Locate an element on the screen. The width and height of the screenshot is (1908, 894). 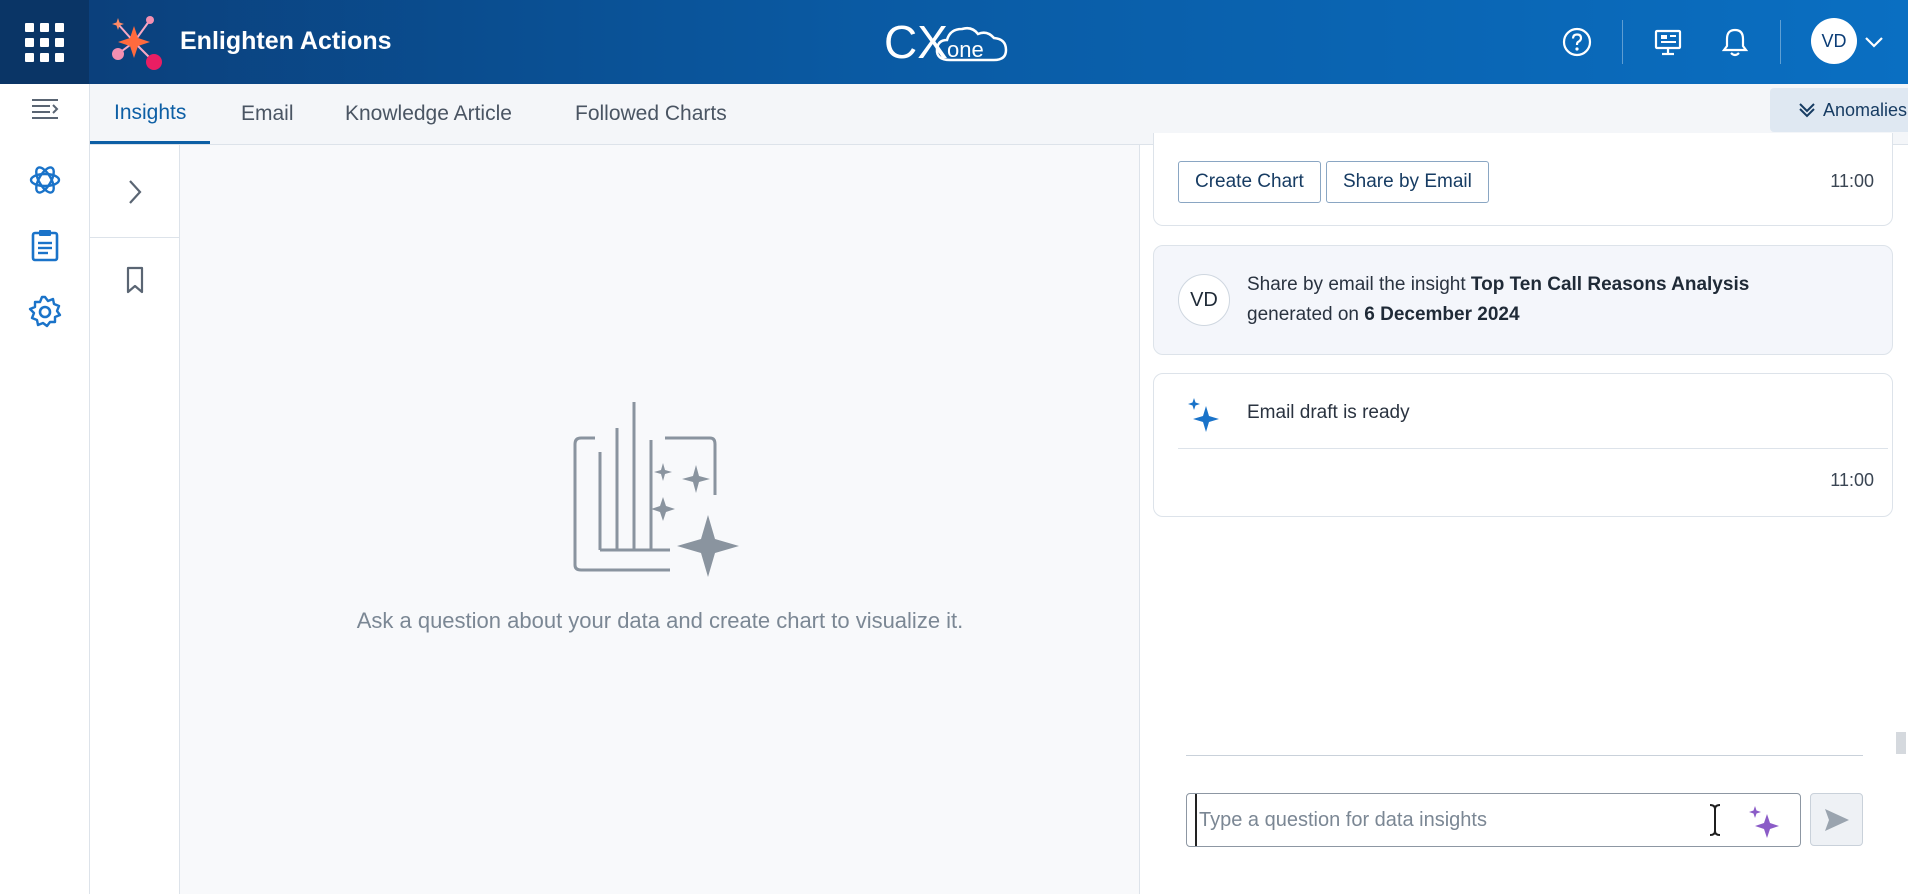
app-title: Enlighten Actions is located at coordinates (286, 41).